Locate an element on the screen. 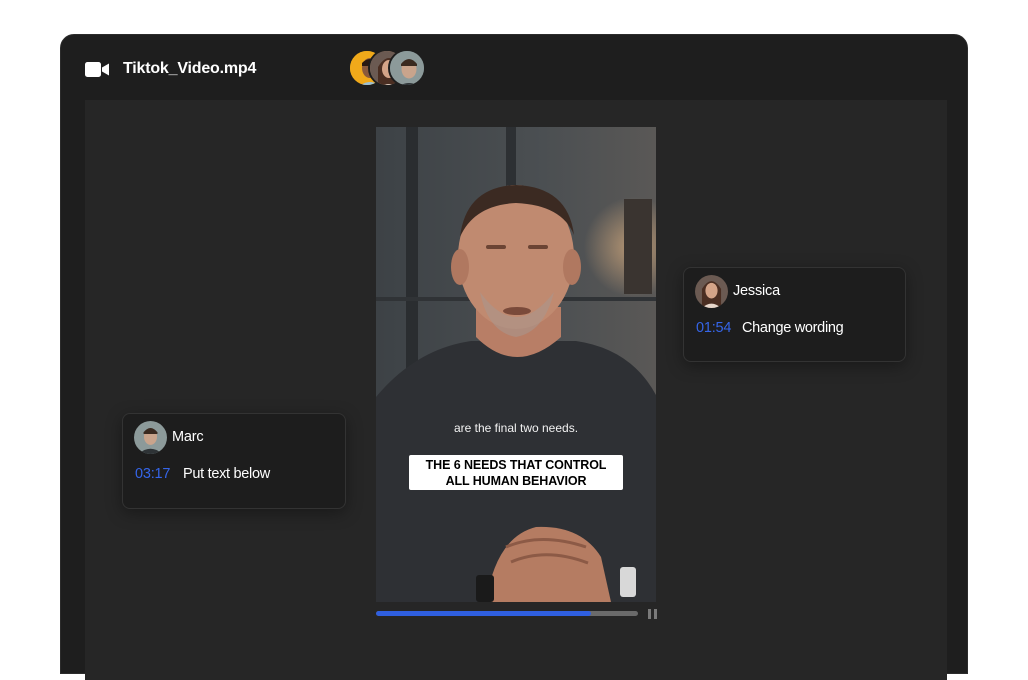 The image size is (1028, 680). video-subtitle: are the final two needs. is located at coordinates (516, 428).